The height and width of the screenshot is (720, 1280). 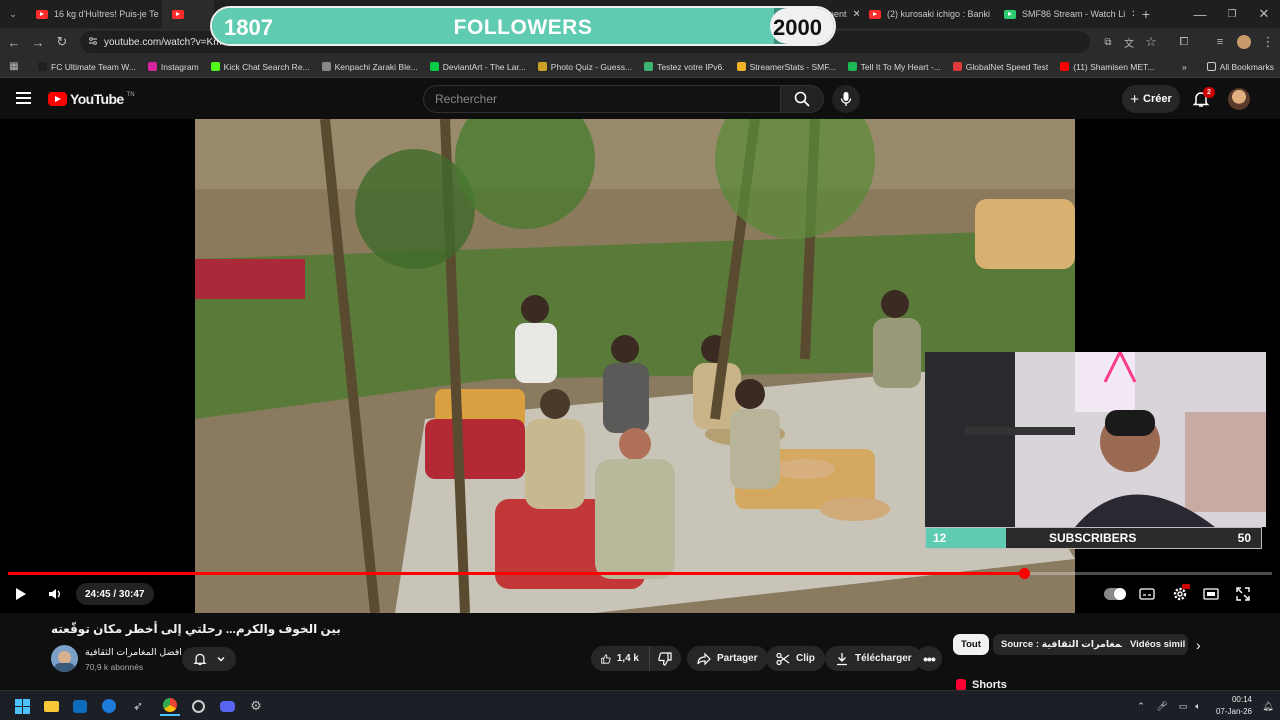 I want to click on notifications-button: 2, so click(x=1203, y=98).